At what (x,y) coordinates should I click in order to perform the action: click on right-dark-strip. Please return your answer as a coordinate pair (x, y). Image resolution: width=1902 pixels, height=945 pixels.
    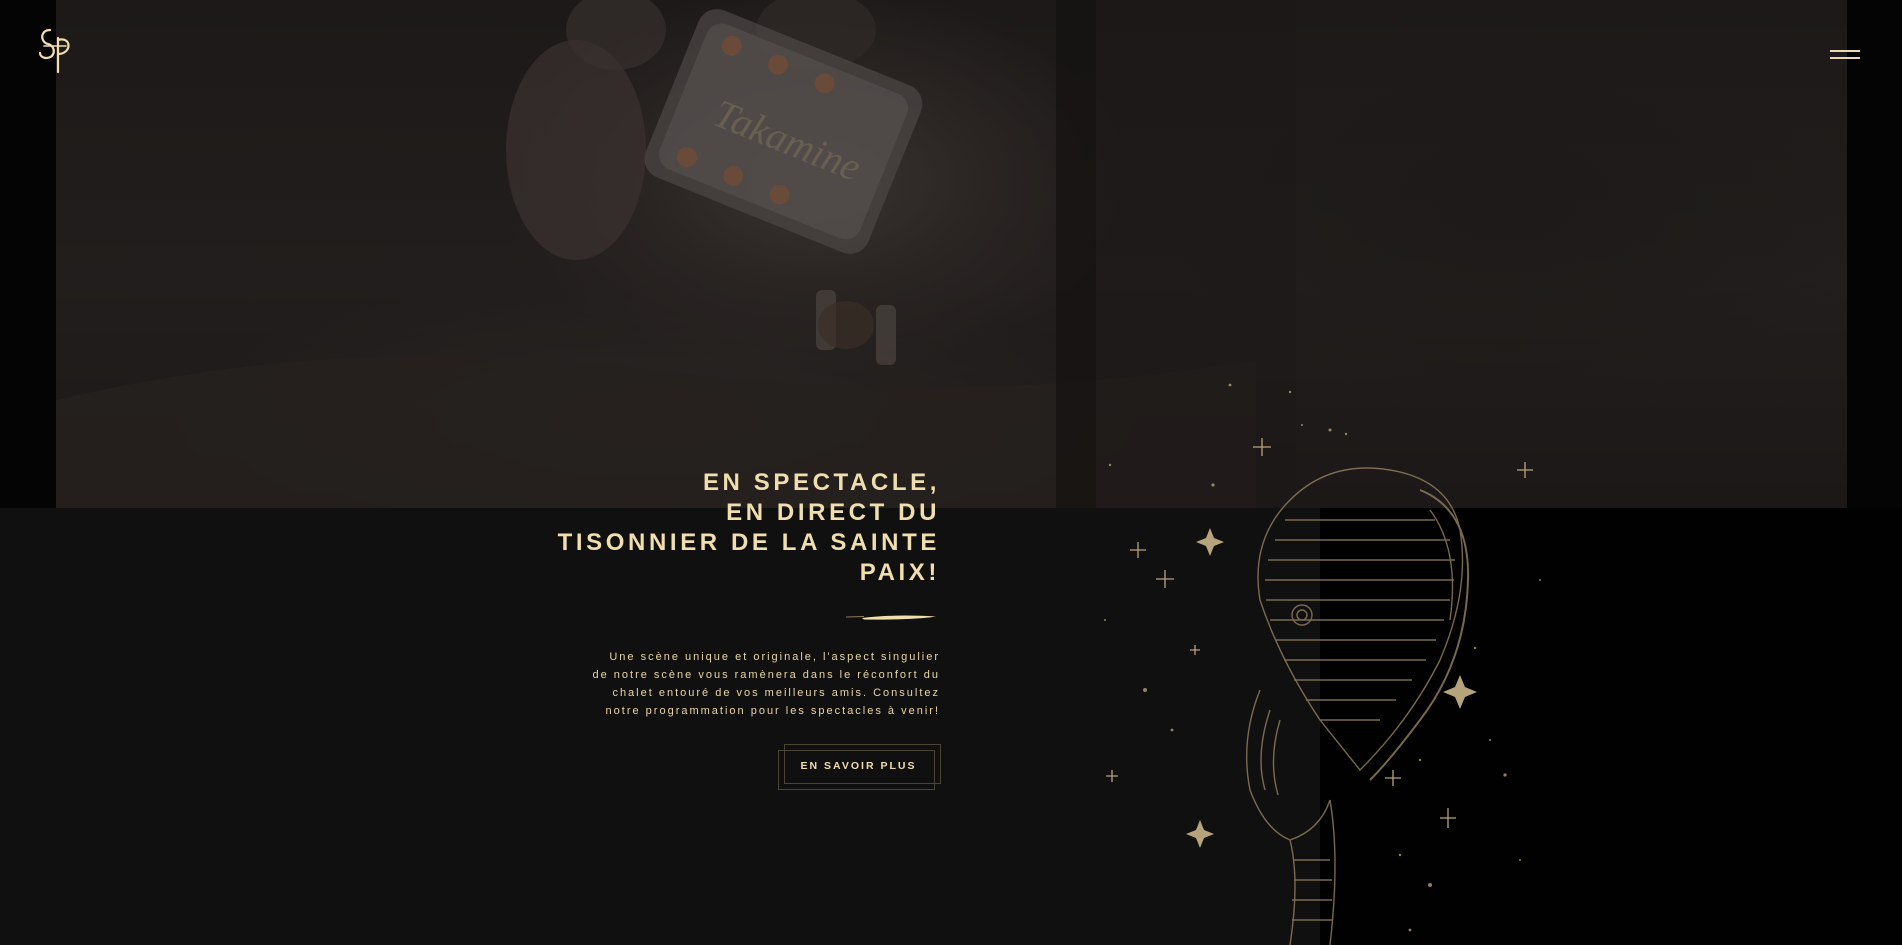
    Looking at the image, I should click on (1874, 254).